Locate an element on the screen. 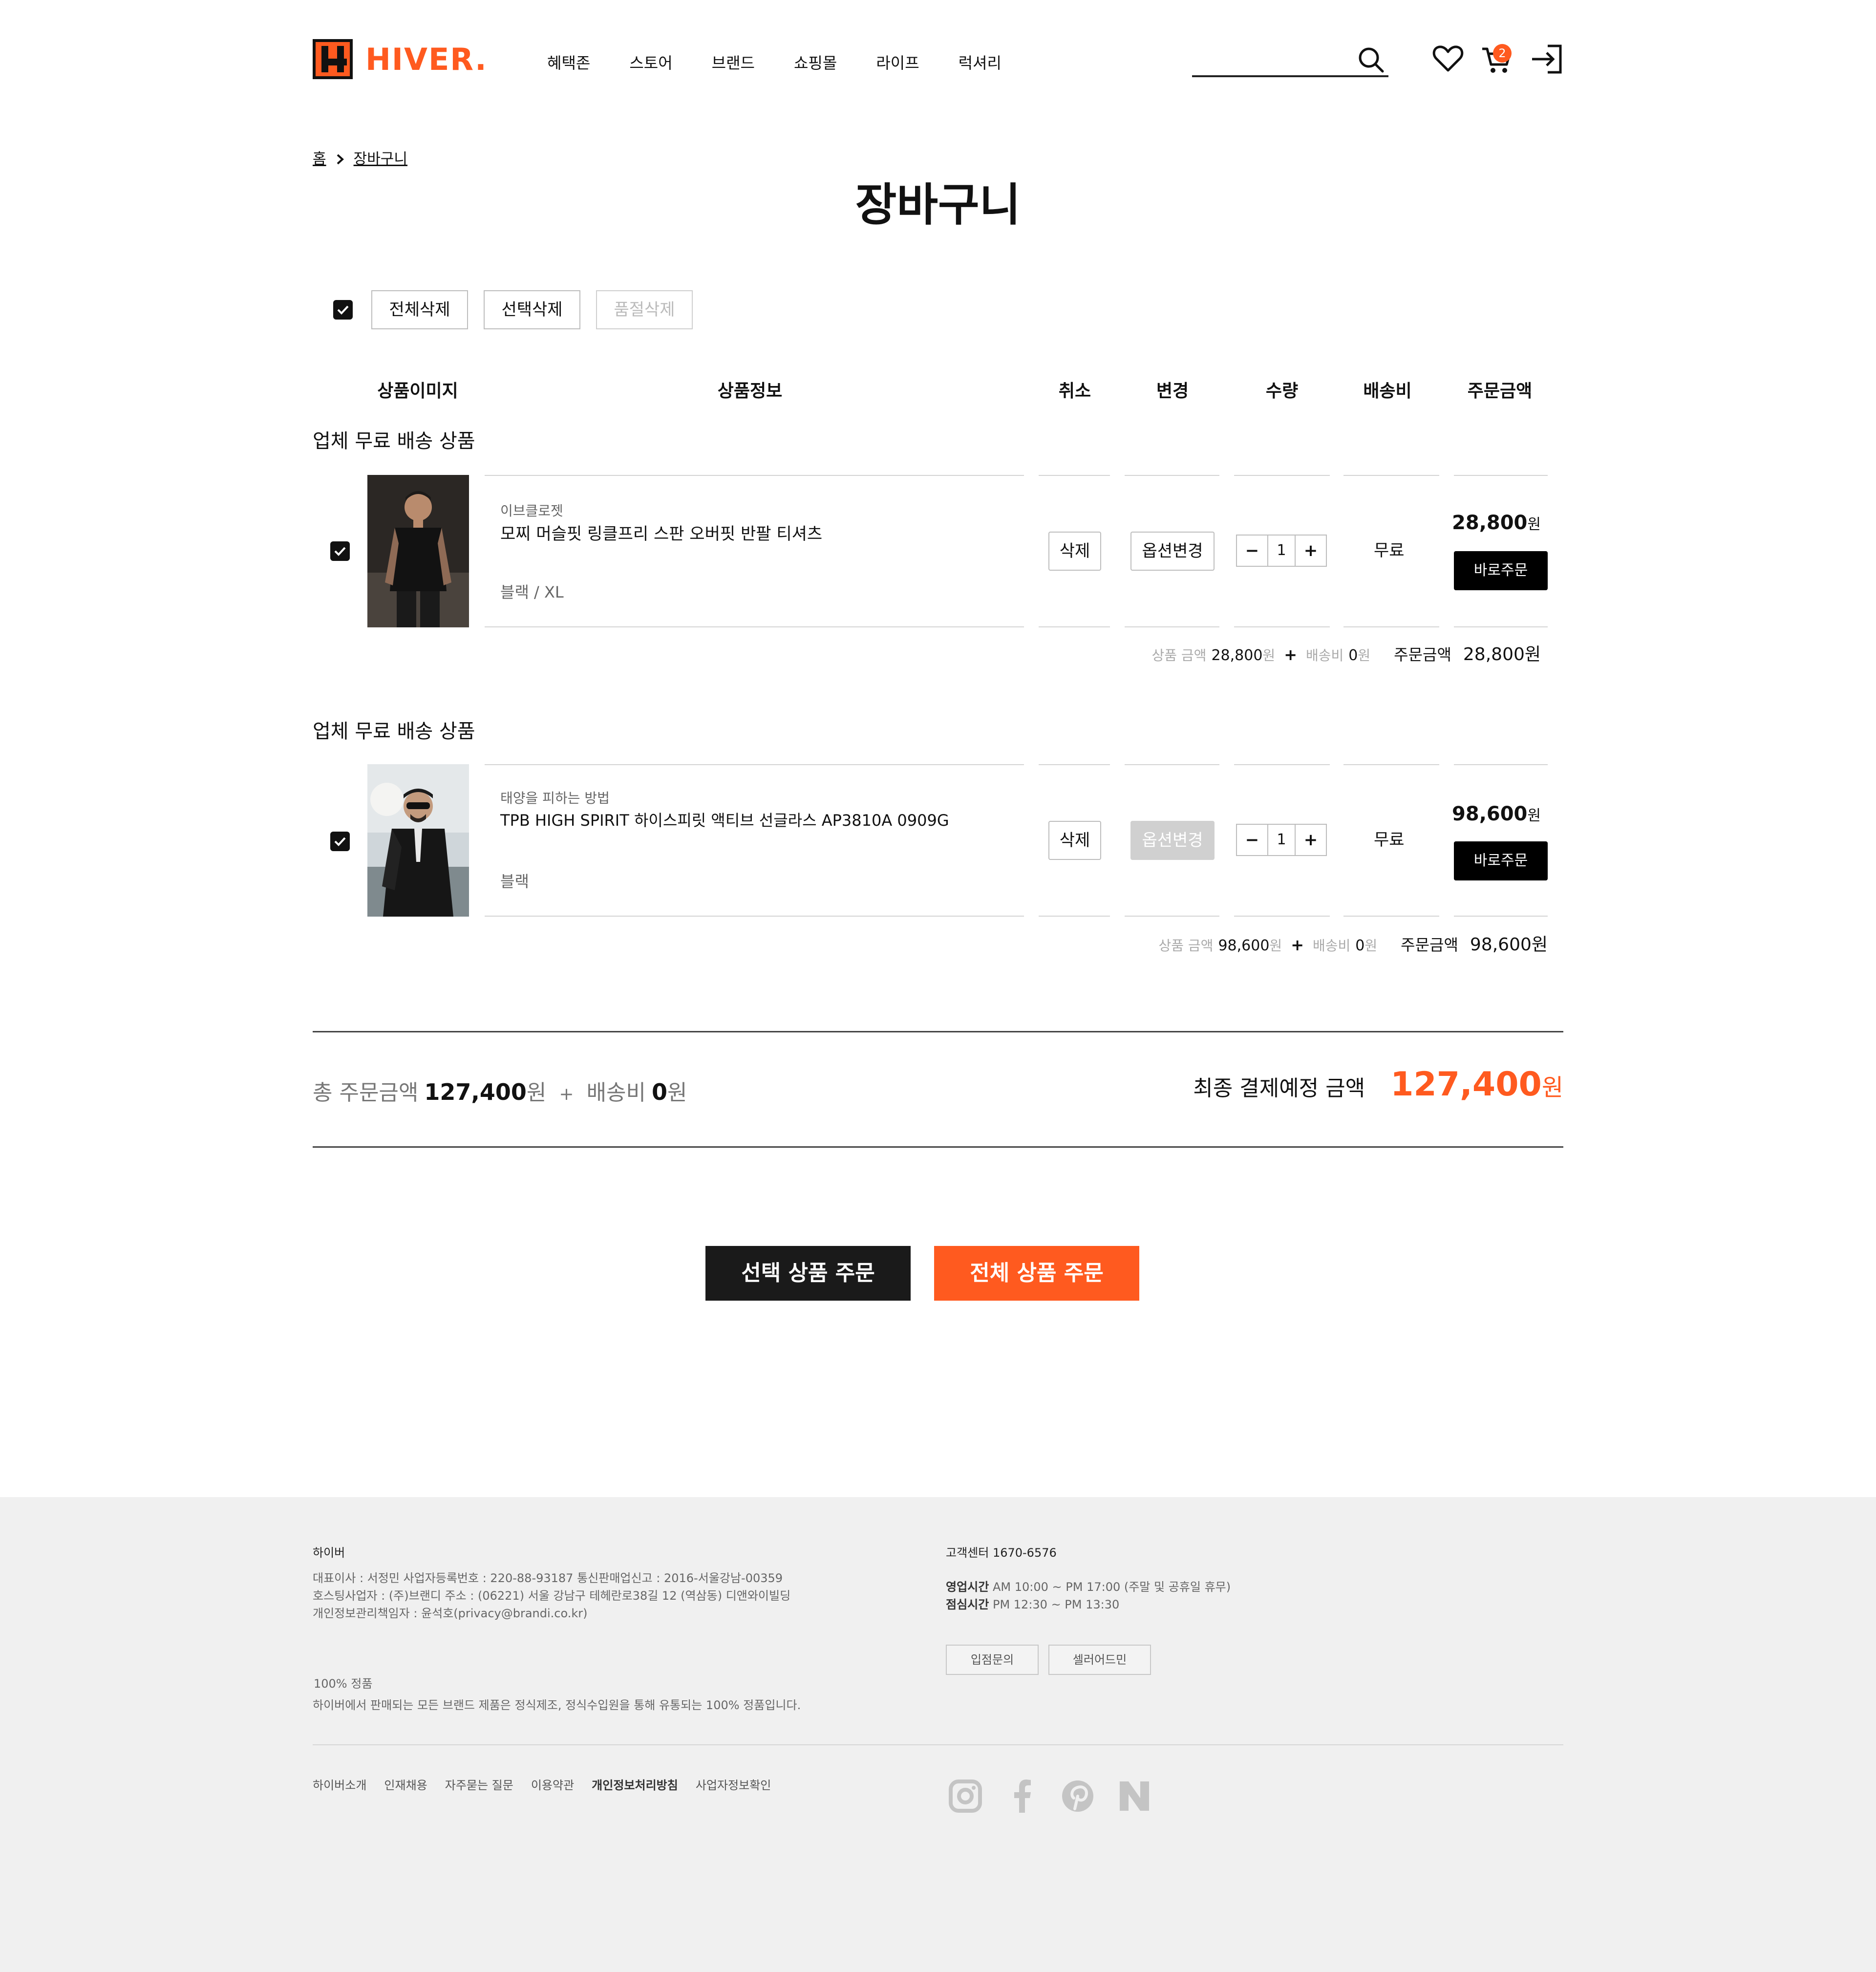  product-option: 블랙 / XL is located at coordinates (532, 592).